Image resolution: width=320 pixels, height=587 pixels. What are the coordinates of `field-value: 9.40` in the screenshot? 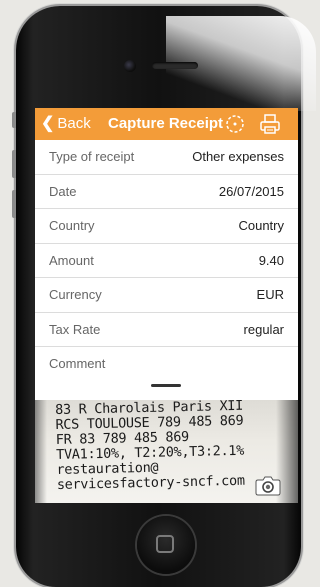 It's located at (271, 260).